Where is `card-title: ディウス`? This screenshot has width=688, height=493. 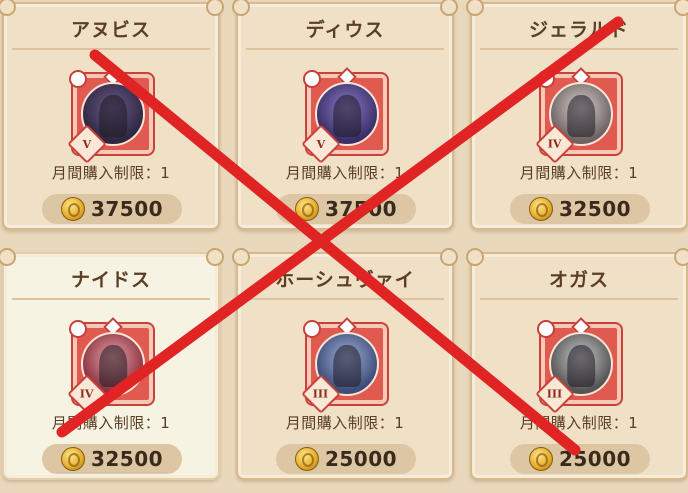 card-title: ディウス is located at coordinates (345, 29).